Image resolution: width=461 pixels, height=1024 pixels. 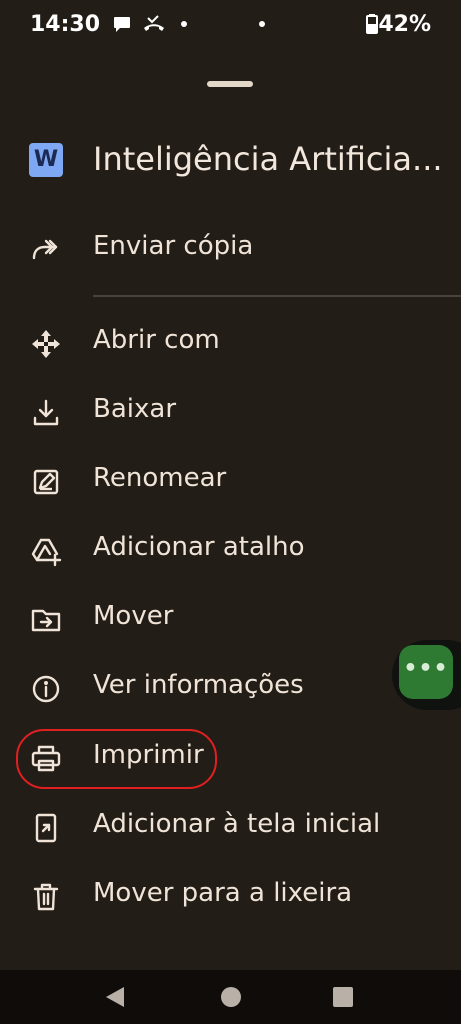 What do you see at coordinates (277, 296) in the screenshot?
I see `menu-divider` at bounding box center [277, 296].